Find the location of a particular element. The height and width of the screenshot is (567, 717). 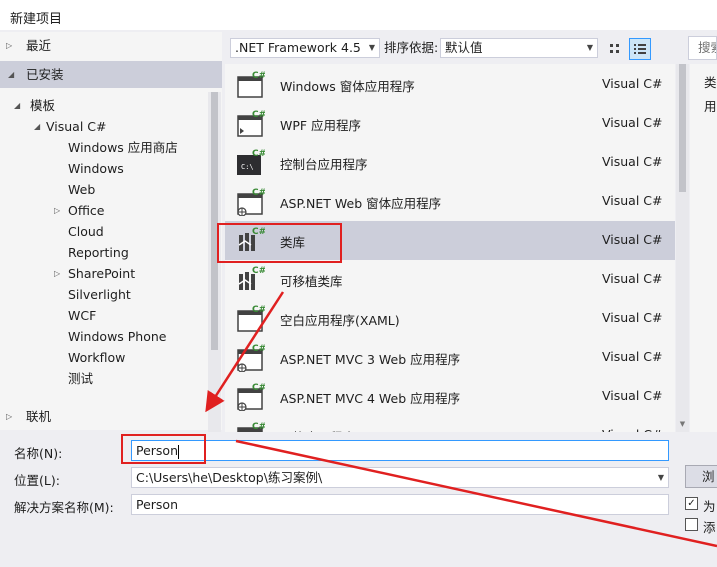

tree-item-office: ▷ Office is located at coordinates (79, 211).